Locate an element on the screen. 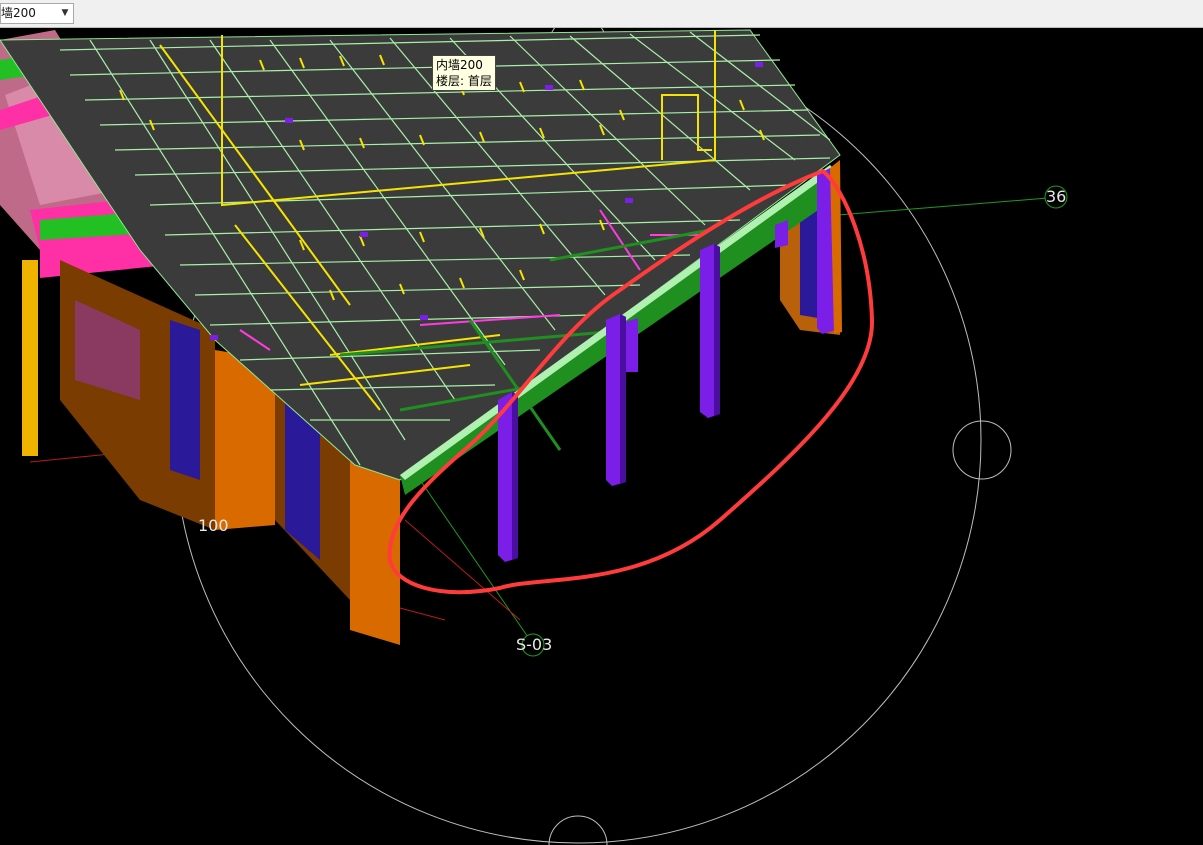  component-select-value: 墙200 is located at coordinates (18, 13).